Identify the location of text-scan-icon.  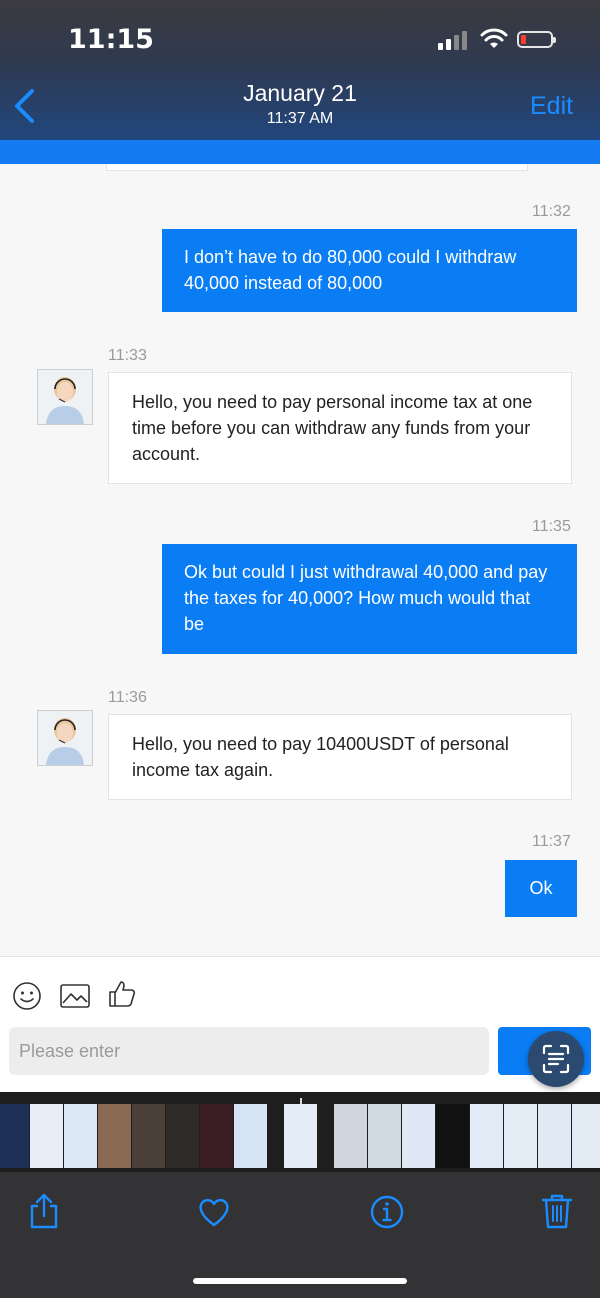
(556, 1059).